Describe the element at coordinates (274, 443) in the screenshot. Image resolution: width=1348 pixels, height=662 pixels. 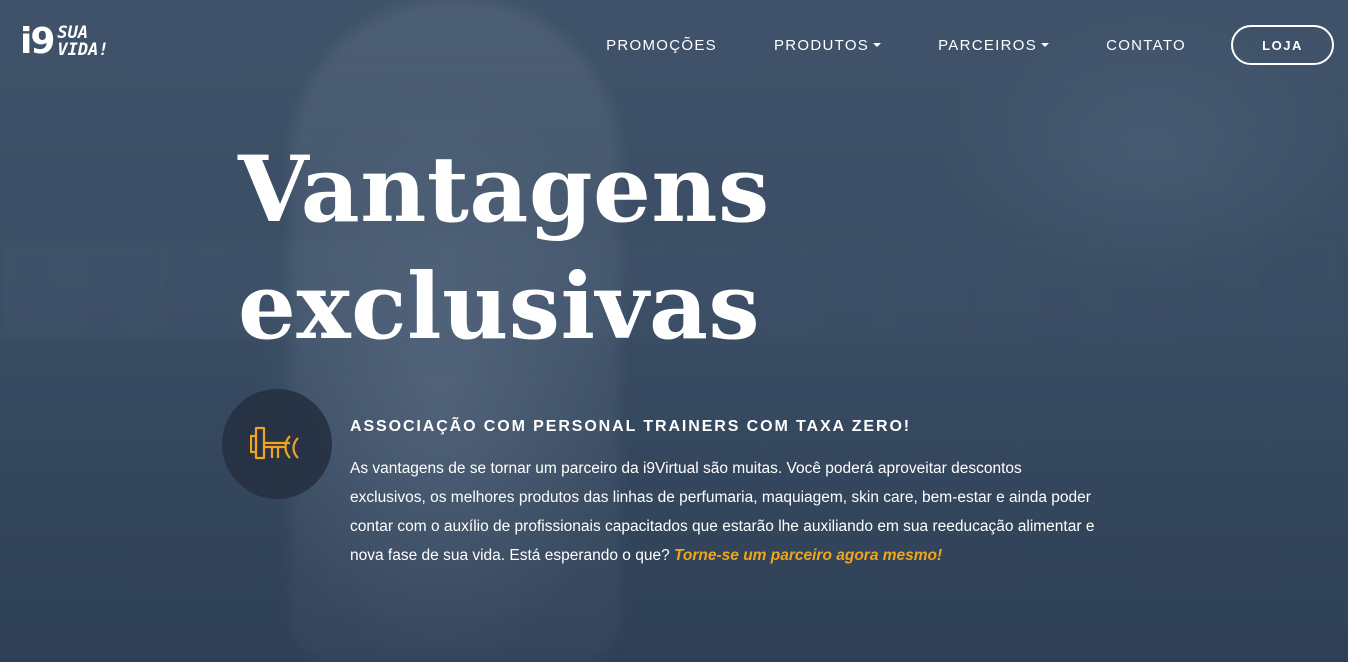
I see `dumbbell-icon` at that location.